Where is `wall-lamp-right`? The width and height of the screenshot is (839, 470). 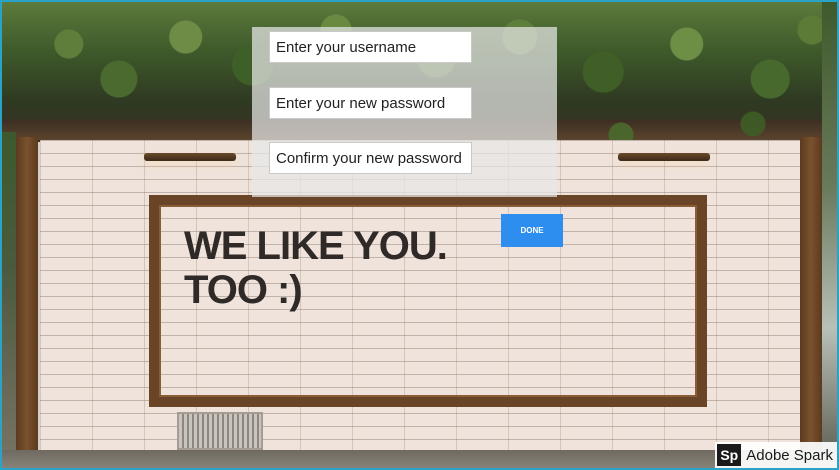 wall-lamp-right is located at coordinates (664, 157).